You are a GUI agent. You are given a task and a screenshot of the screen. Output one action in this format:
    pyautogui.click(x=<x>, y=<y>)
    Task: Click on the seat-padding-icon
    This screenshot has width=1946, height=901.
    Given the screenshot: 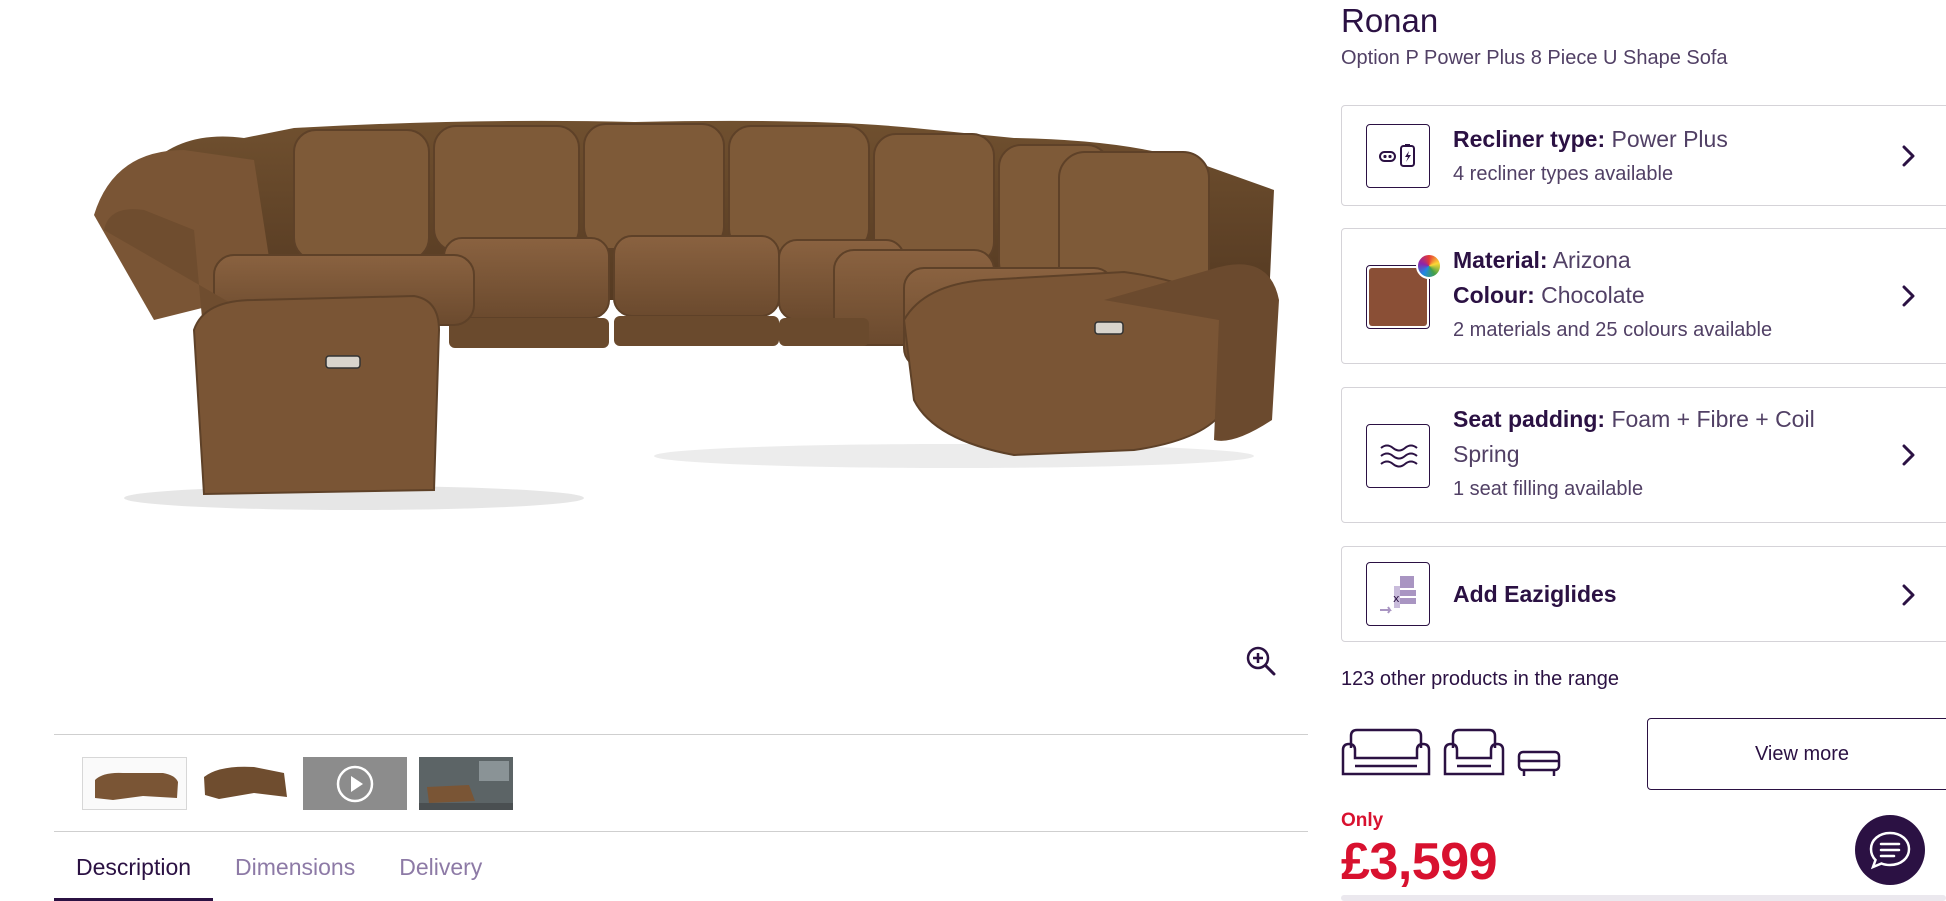 What is the action you would take?
    pyautogui.click(x=1398, y=456)
    